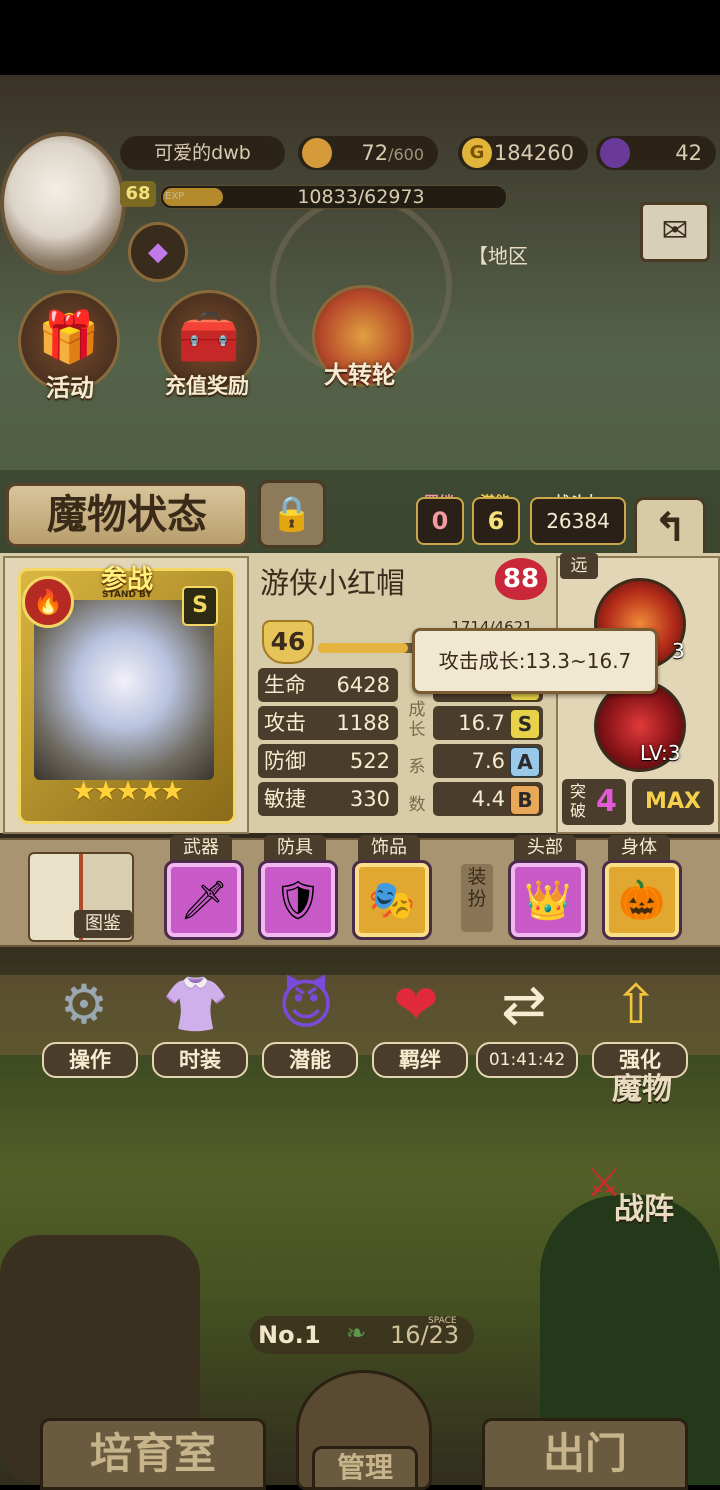 This screenshot has width=720, height=1490. Describe the element at coordinates (175, 196) in the screenshot. I see `exp-label: EXP` at that location.